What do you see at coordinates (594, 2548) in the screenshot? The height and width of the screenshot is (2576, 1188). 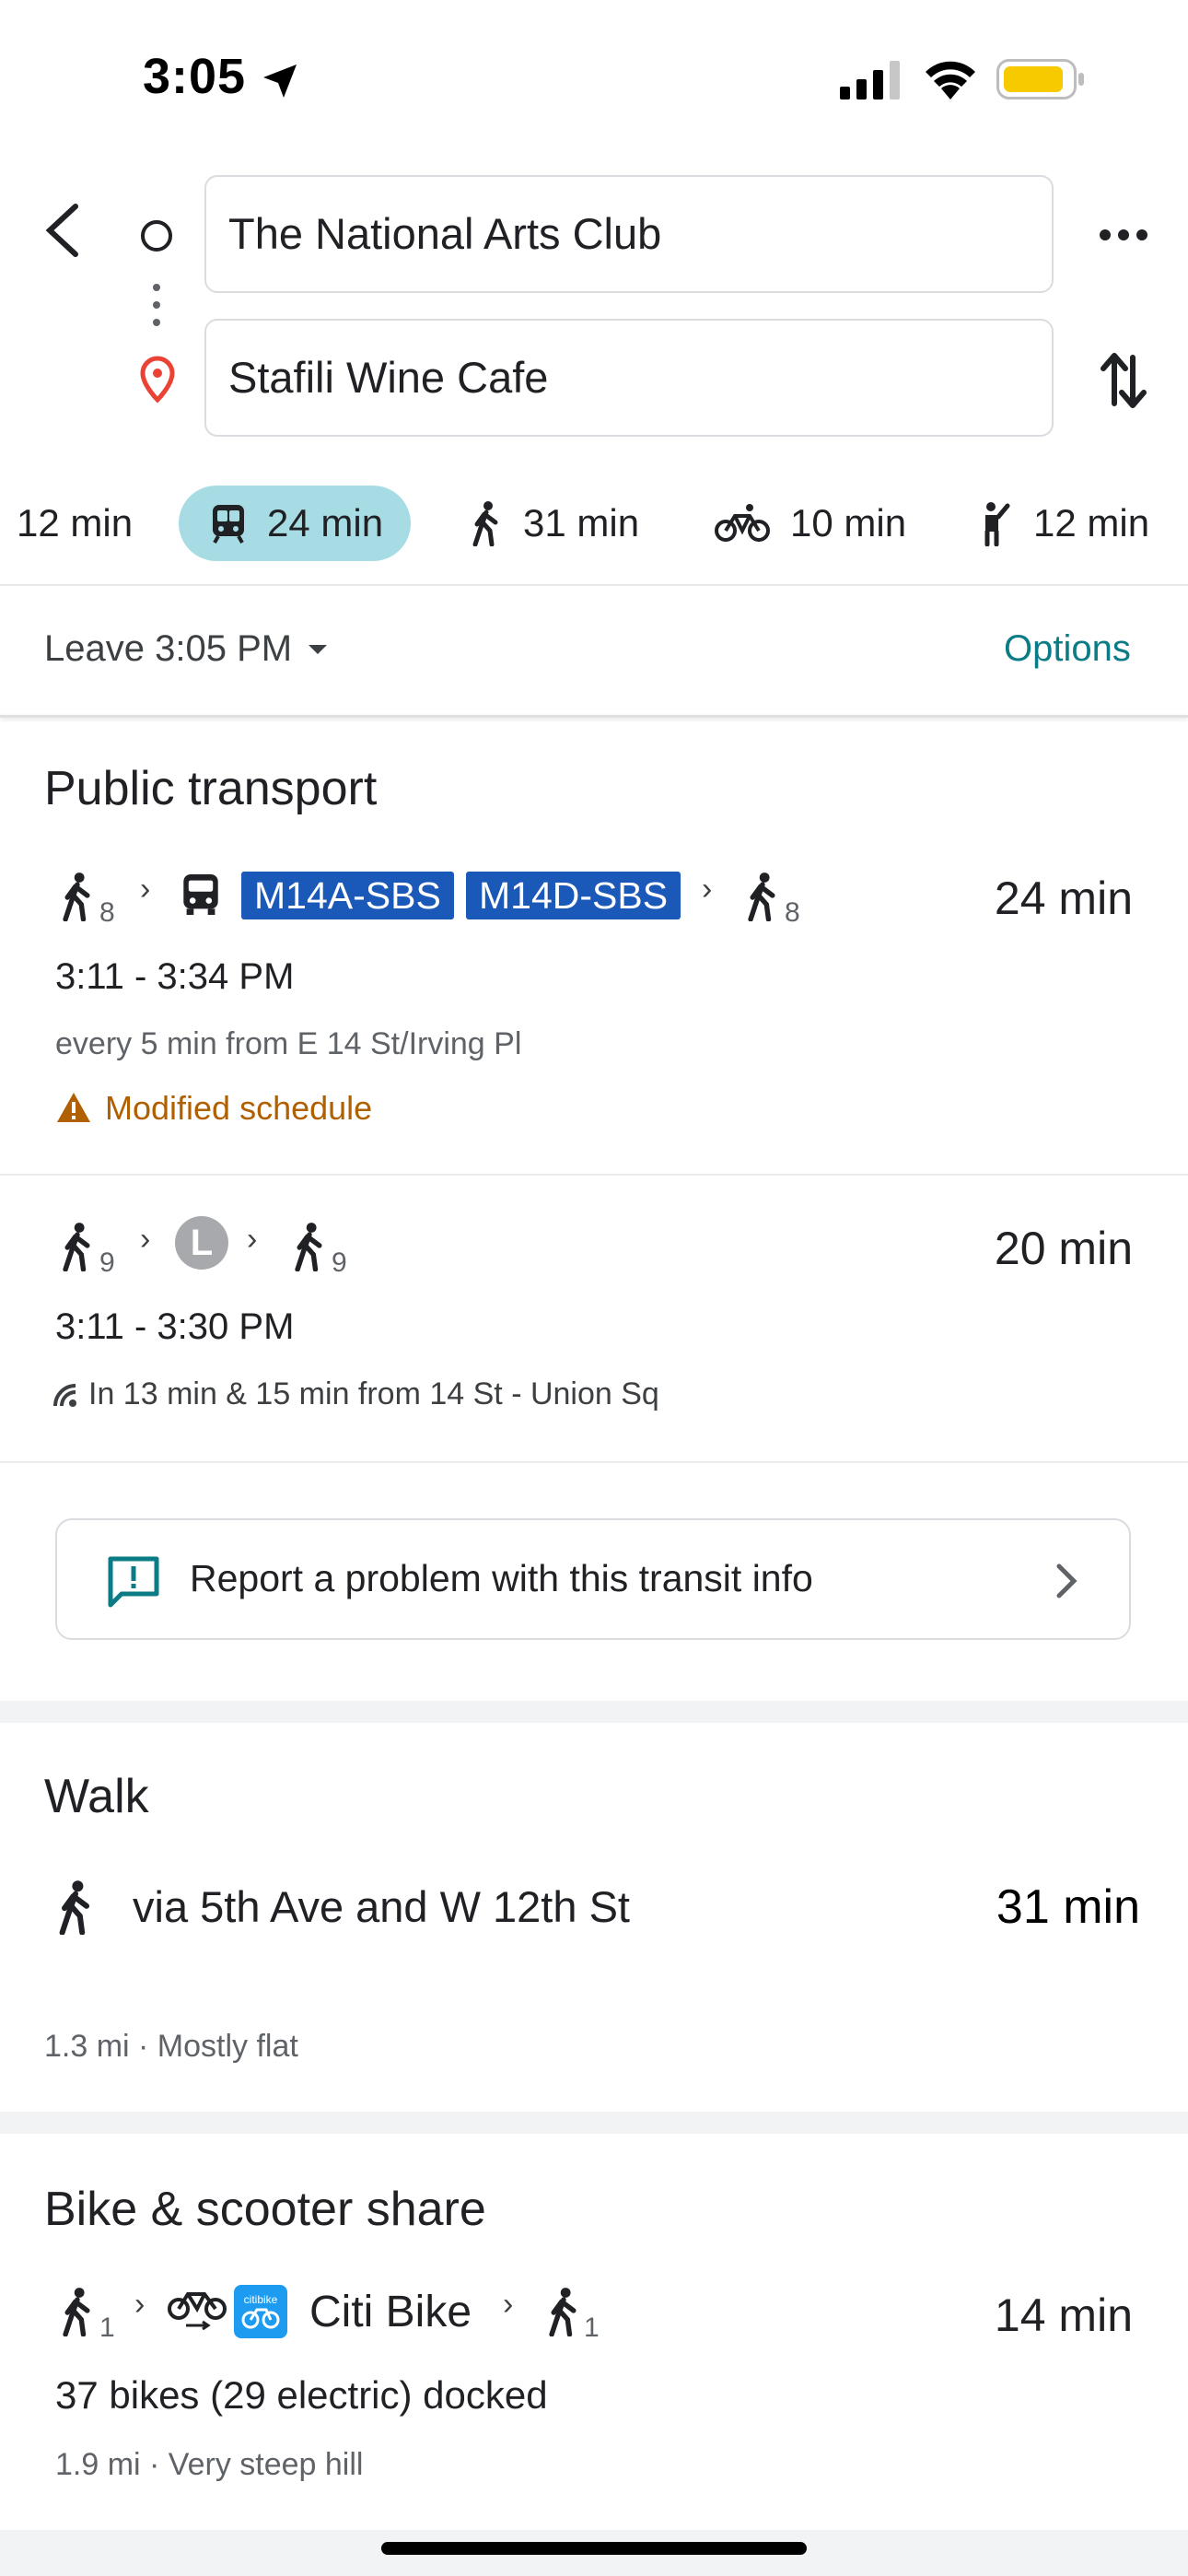 I see `home-indicator` at bounding box center [594, 2548].